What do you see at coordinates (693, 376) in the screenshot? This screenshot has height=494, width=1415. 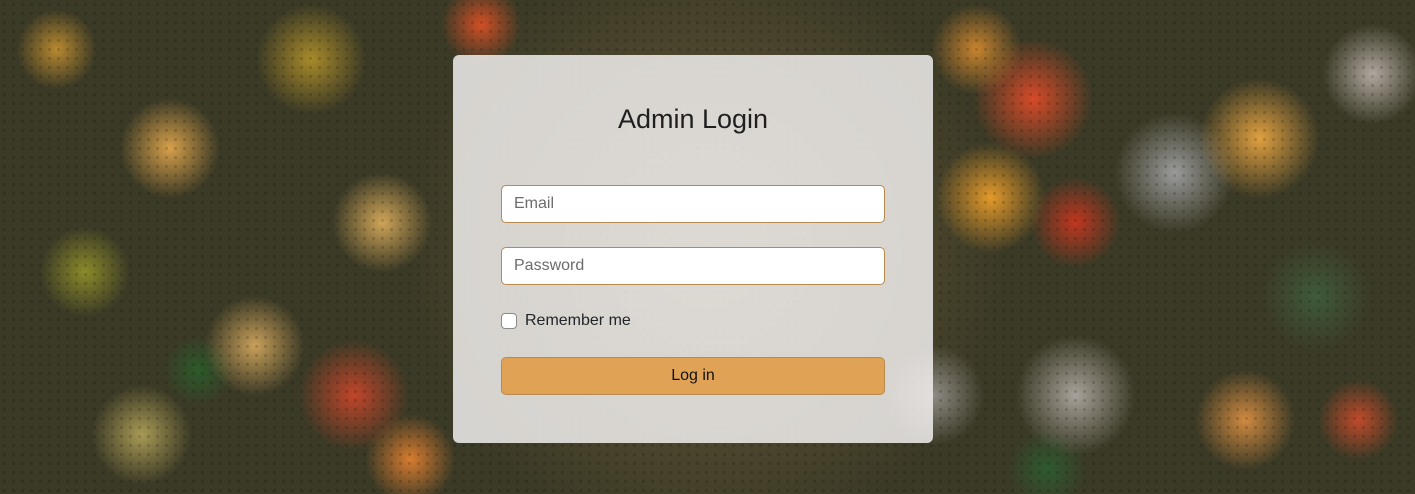 I see `login-button: Log in` at bounding box center [693, 376].